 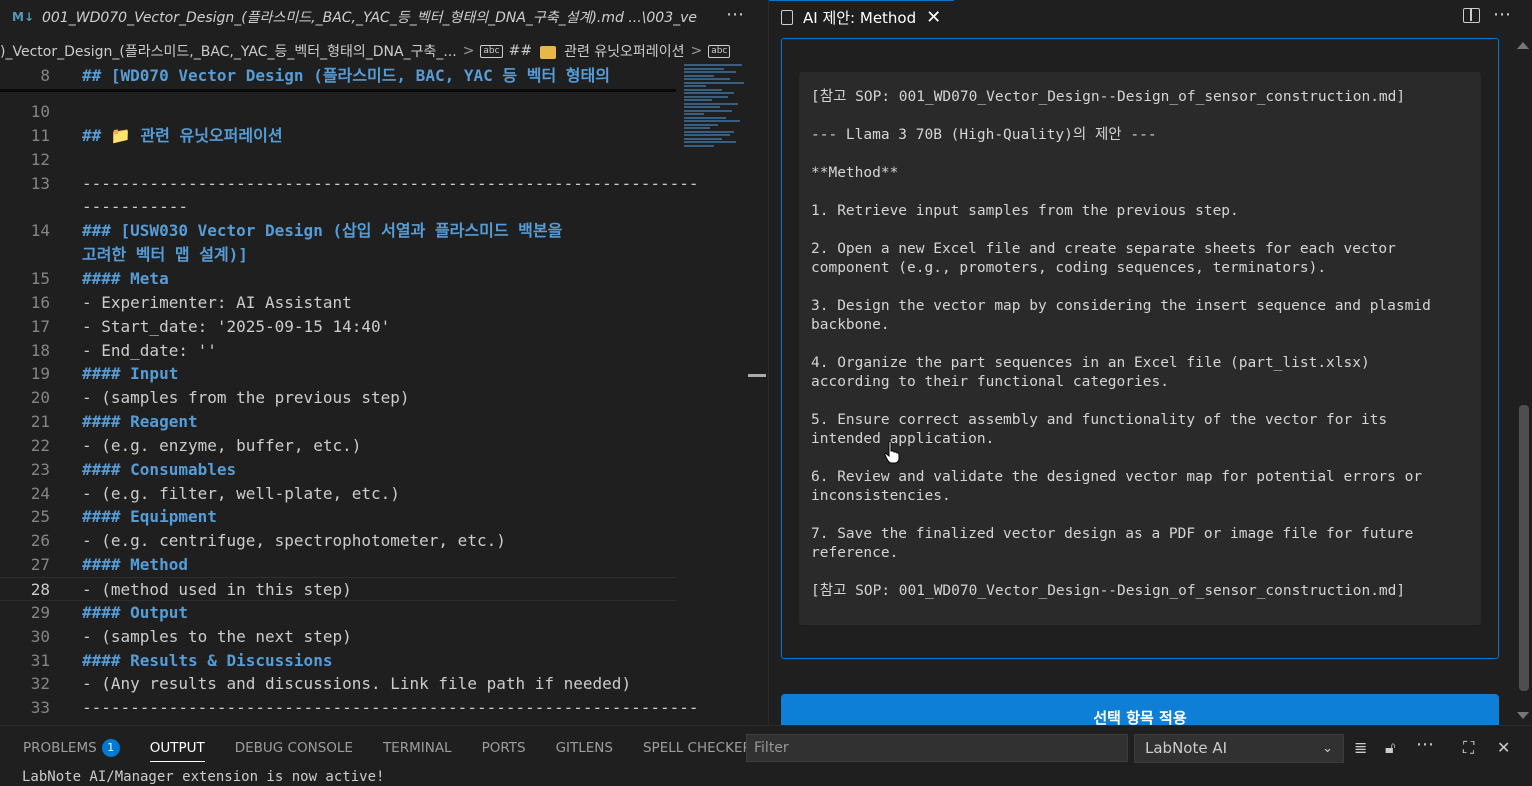 I want to click on panel-tab-label: TERMINAL, so click(x=417, y=748).